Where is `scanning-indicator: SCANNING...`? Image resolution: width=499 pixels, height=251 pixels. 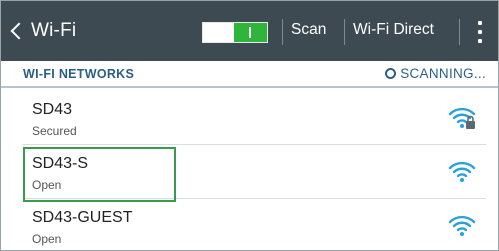 scanning-indicator: SCANNING... is located at coordinates (435, 73).